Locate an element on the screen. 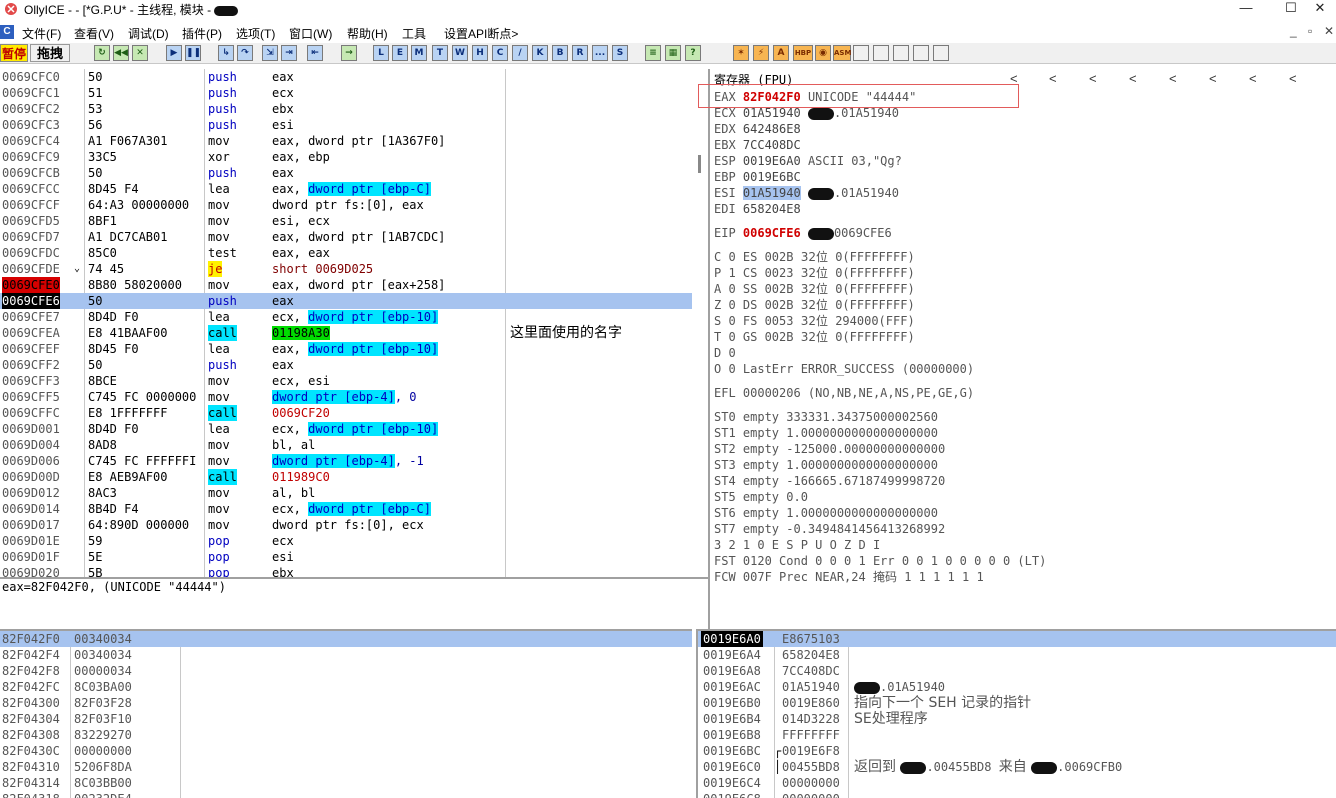 Image resolution: width=1336 pixels, height=798 pixels. instruction-address: 0069CFCF is located at coordinates (31, 205).